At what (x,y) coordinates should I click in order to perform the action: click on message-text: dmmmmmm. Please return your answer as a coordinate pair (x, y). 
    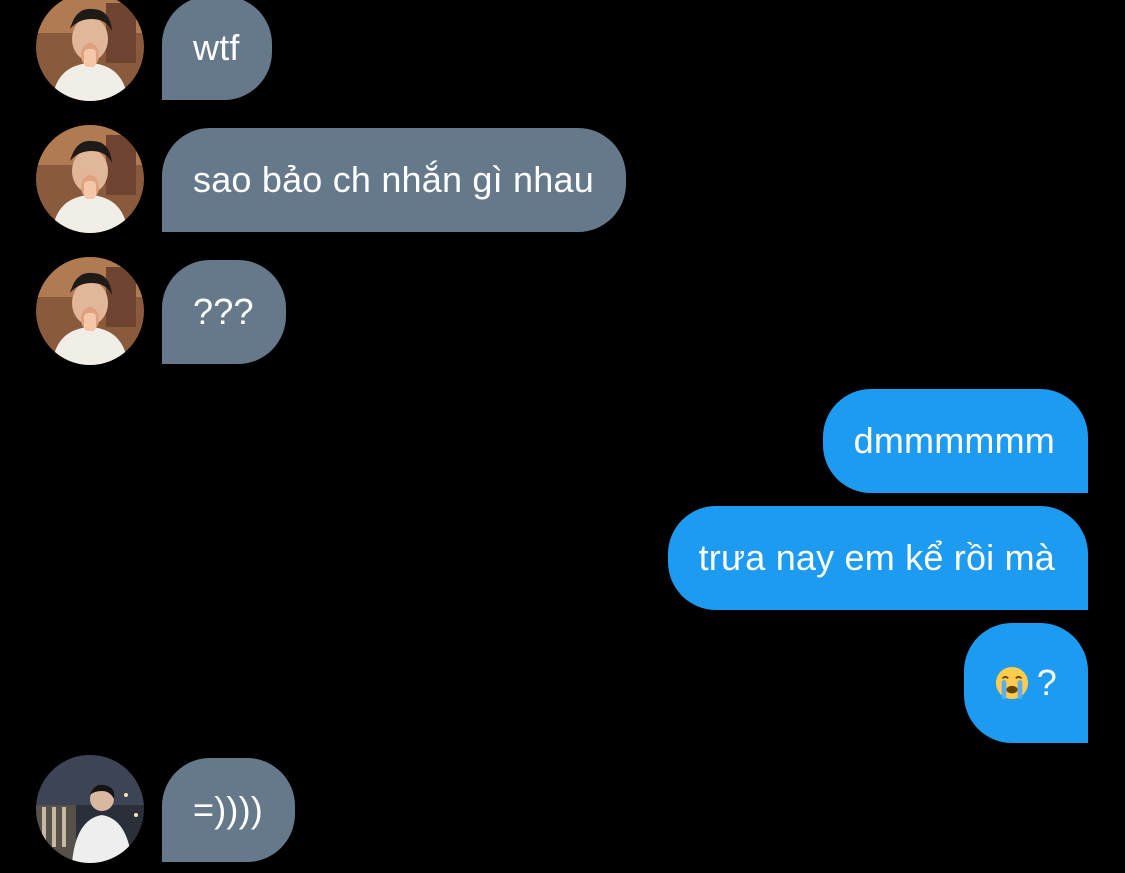
    Looking at the image, I should click on (954, 440).